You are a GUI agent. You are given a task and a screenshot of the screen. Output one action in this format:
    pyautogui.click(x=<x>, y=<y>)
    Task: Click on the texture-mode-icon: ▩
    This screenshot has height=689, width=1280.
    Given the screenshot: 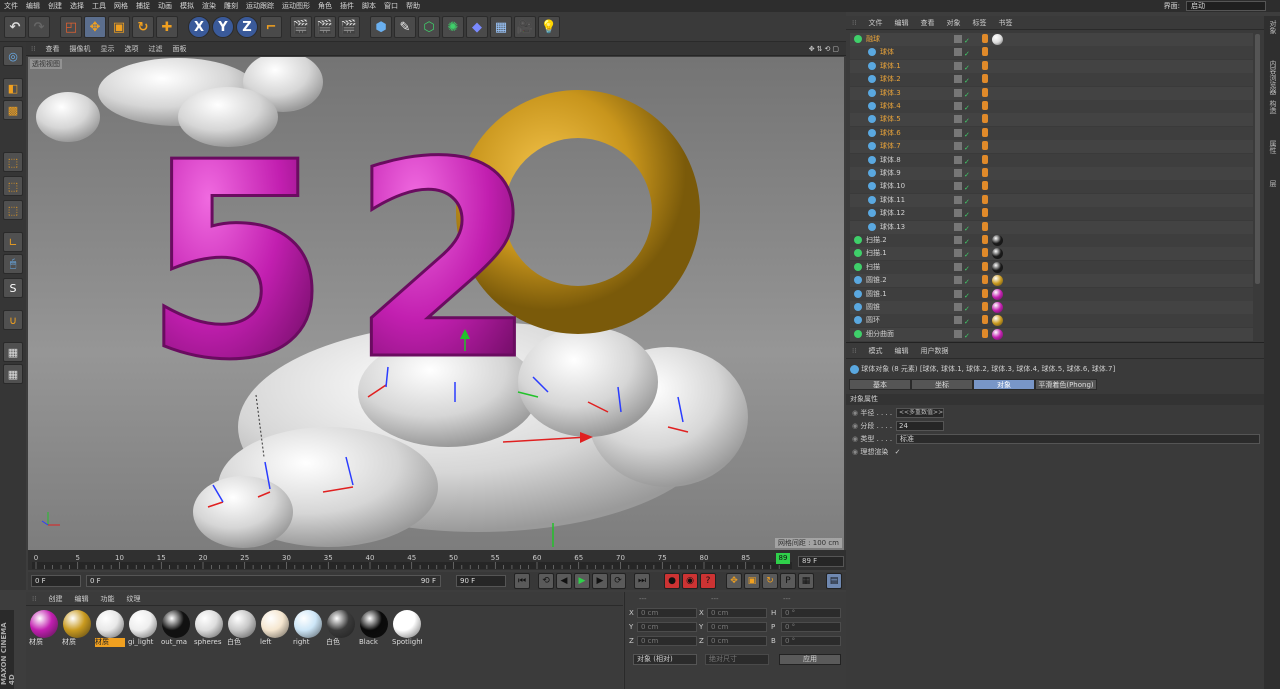 What is the action you would take?
    pyautogui.click(x=13, y=110)
    